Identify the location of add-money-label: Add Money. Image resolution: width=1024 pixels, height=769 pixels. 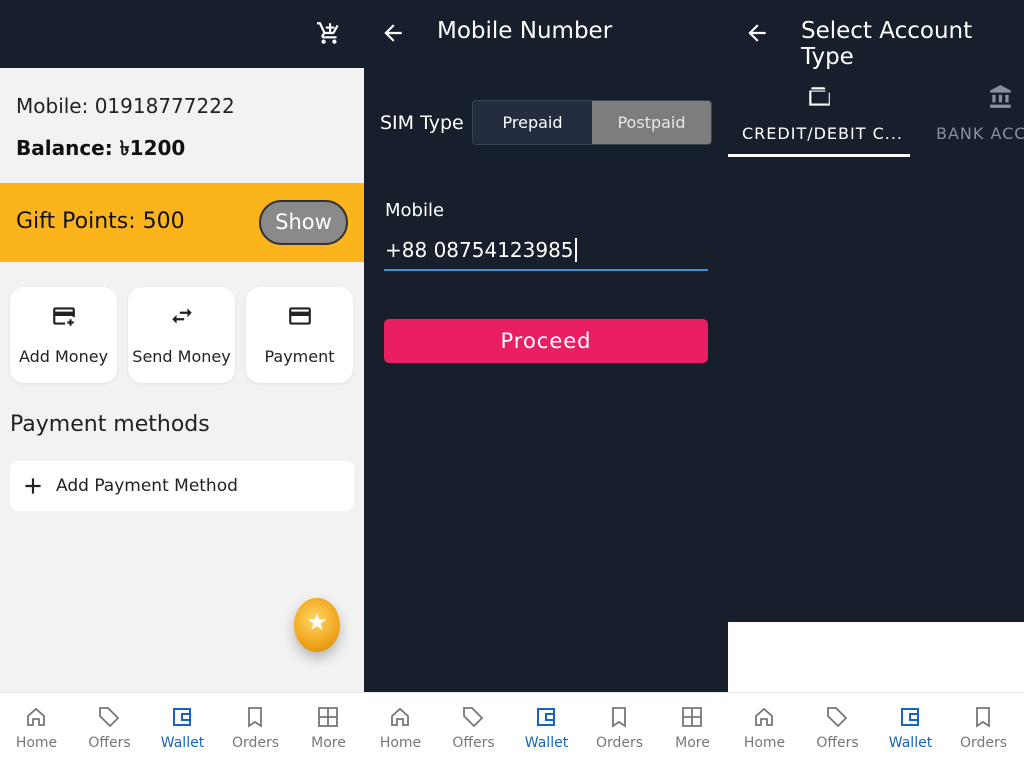
(63, 356).